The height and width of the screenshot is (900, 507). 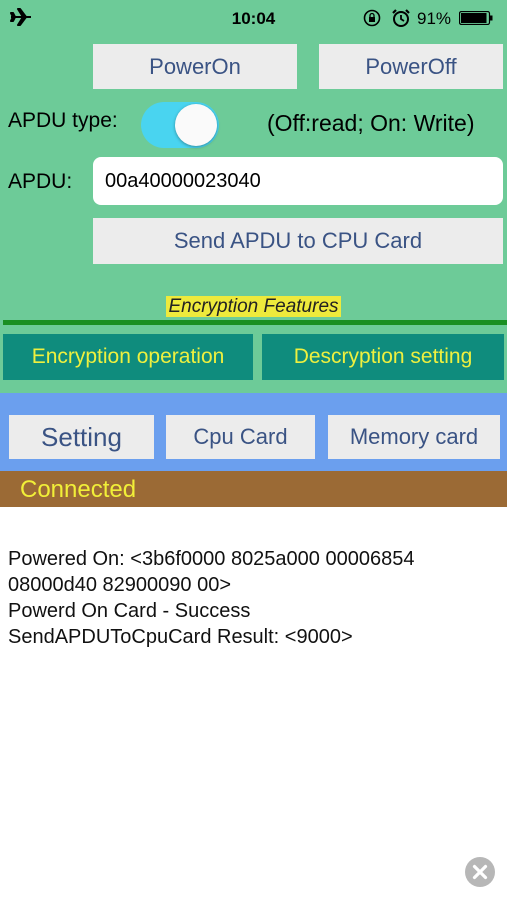 I want to click on alarm-icon, so click(x=401, y=18).